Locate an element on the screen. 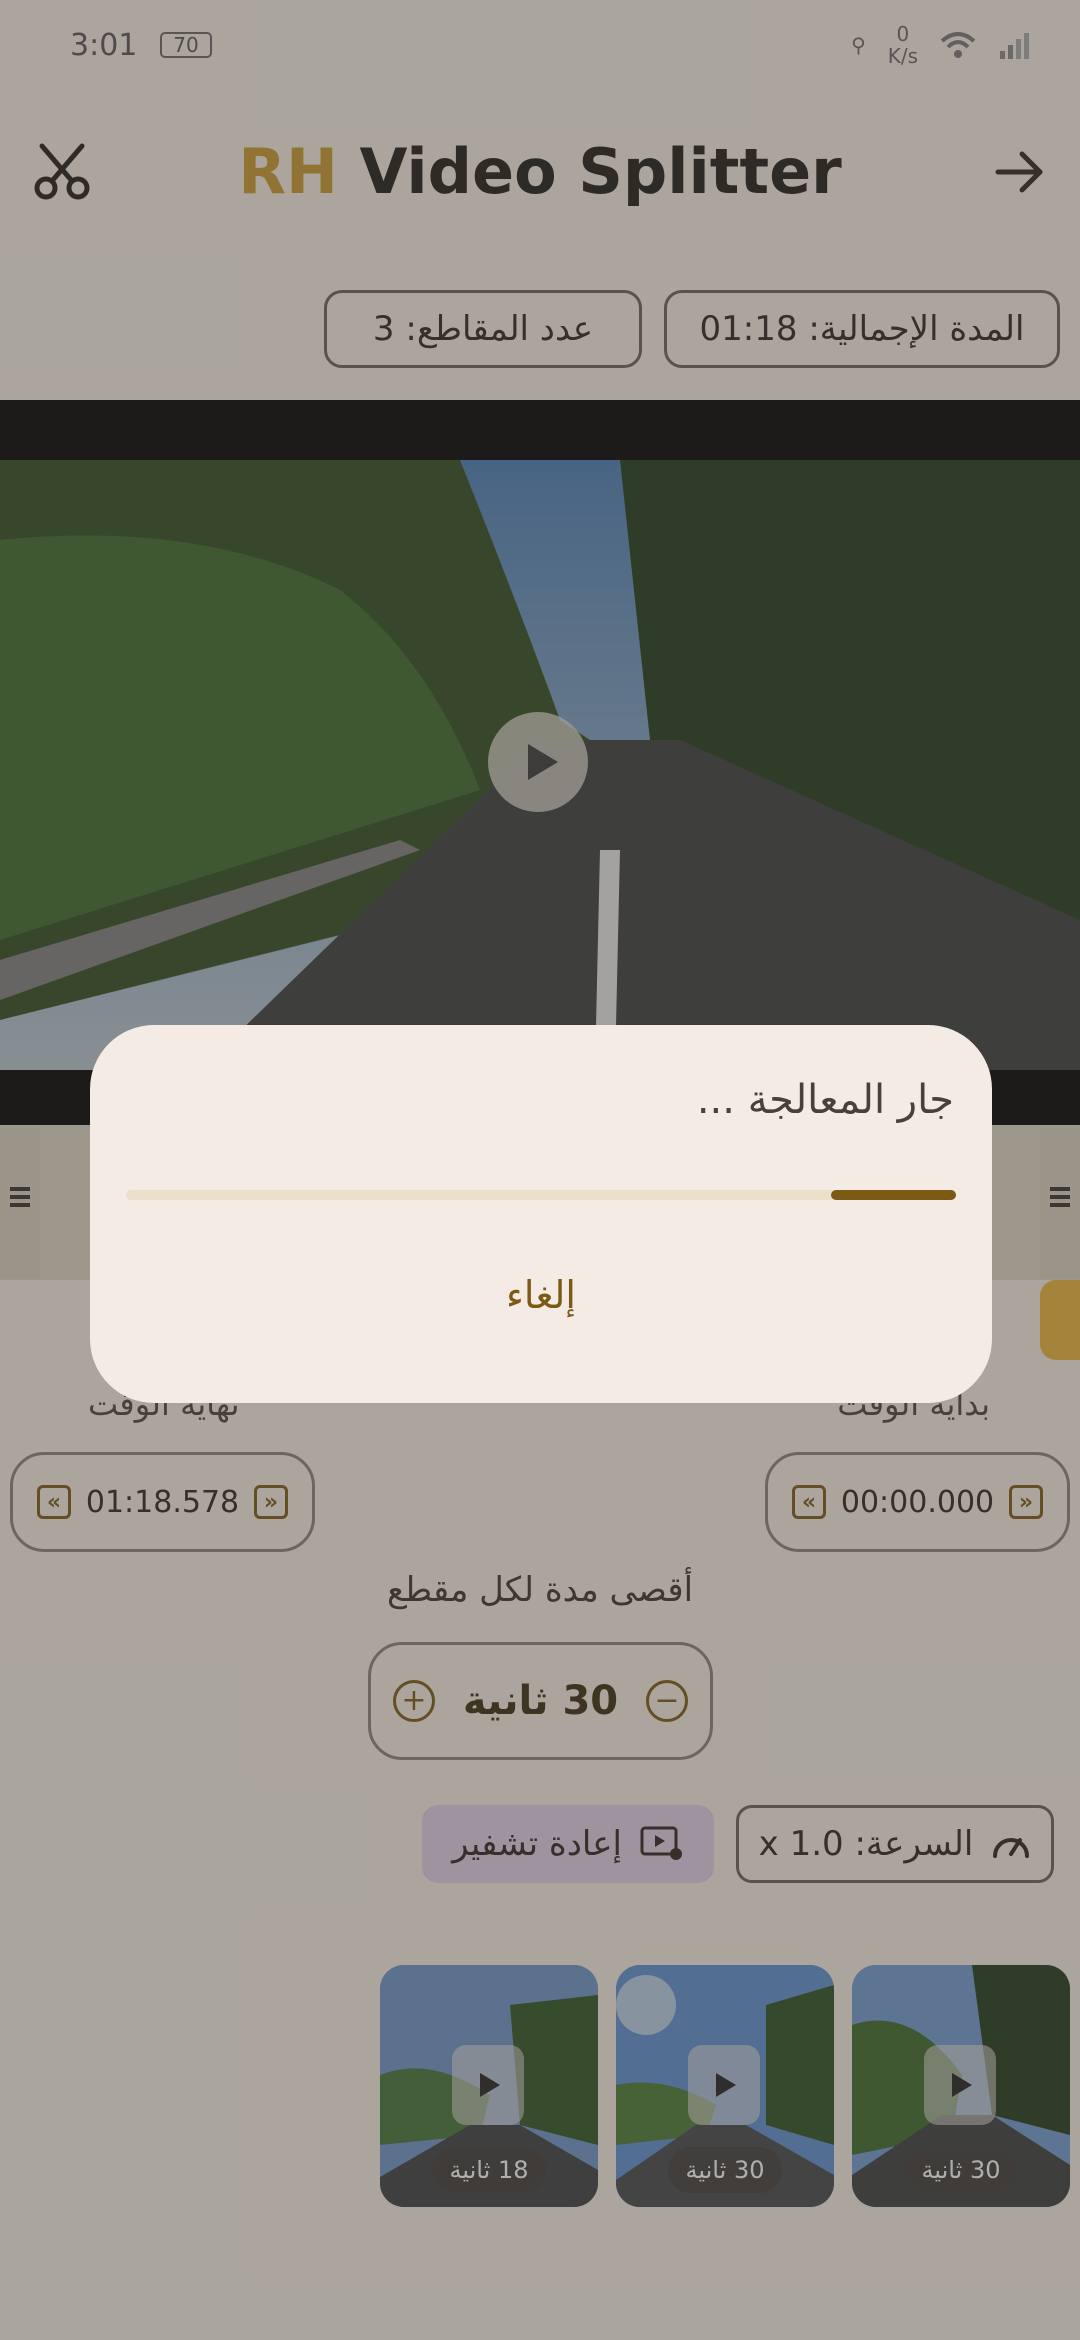 The image size is (1080, 2340). processing-dialog: جار المعالجة ... إلغاء is located at coordinates (541, 1214).